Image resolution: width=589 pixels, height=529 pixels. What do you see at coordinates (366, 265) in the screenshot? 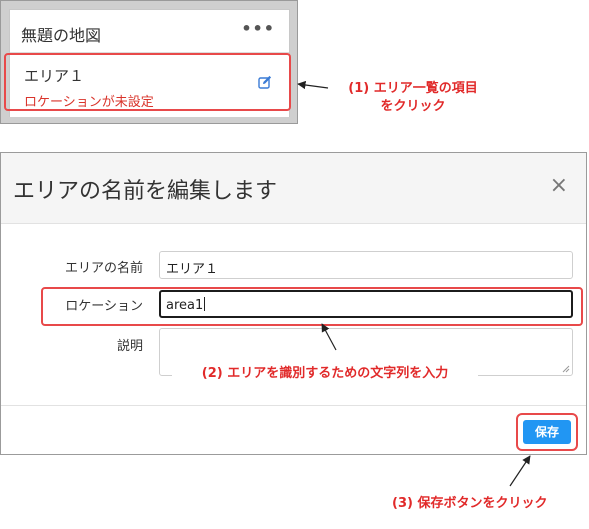
I see `area-name-input: エリア１` at bounding box center [366, 265].